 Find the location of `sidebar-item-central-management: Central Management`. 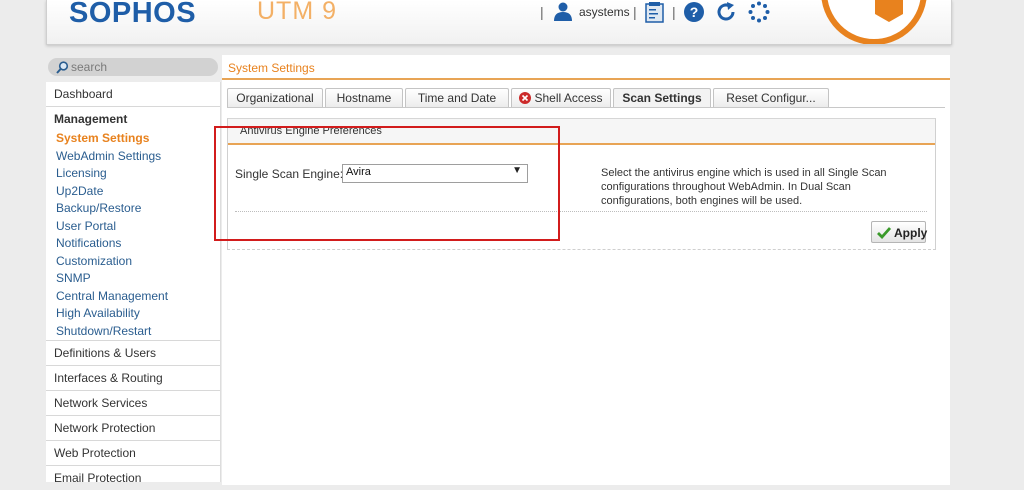

sidebar-item-central-management: Central Management is located at coordinates (133, 297).